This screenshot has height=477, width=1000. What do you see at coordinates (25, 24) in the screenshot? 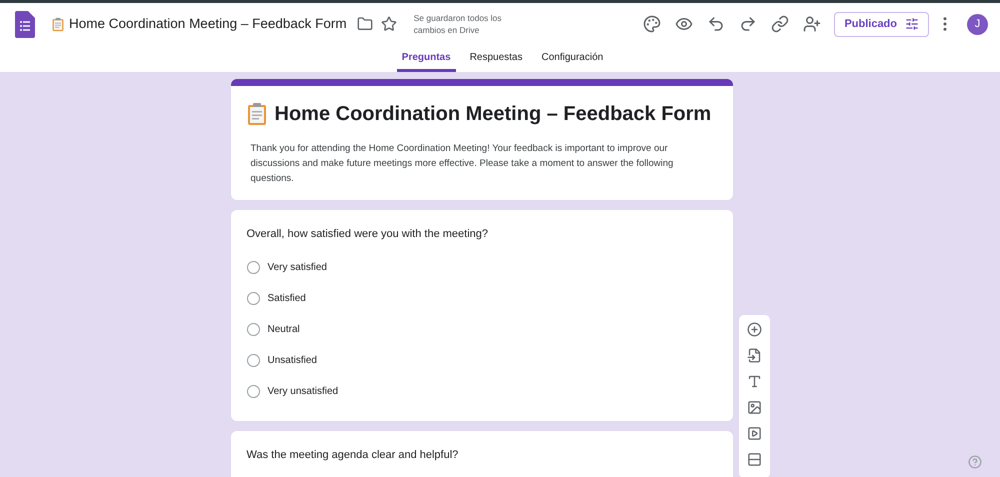
I see `forms-logo-icon` at bounding box center [25, 24].